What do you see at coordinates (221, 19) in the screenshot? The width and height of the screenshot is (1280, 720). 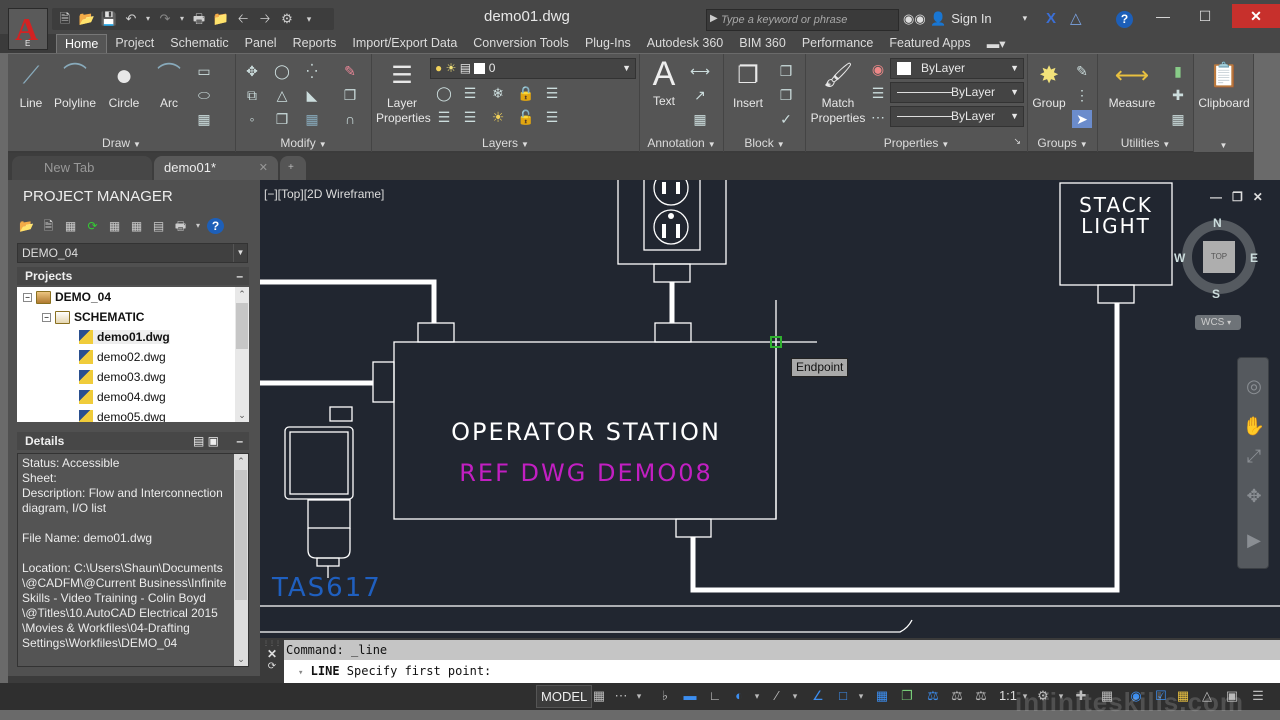 I see `project-icon: 📁` at bounding box center [221, 19].